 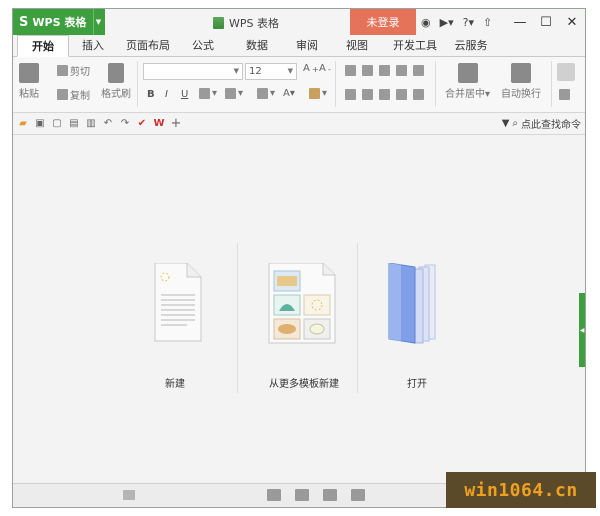 I want to click on merge-center-button: 合并居中▾, so click(x=467, y=81).